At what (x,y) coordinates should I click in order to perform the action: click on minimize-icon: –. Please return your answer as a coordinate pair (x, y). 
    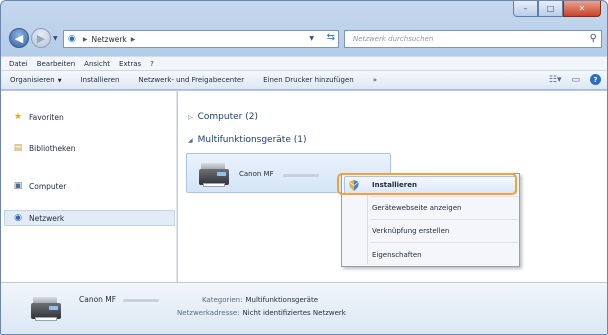
    Looking at the image, I should click on (525, 8).